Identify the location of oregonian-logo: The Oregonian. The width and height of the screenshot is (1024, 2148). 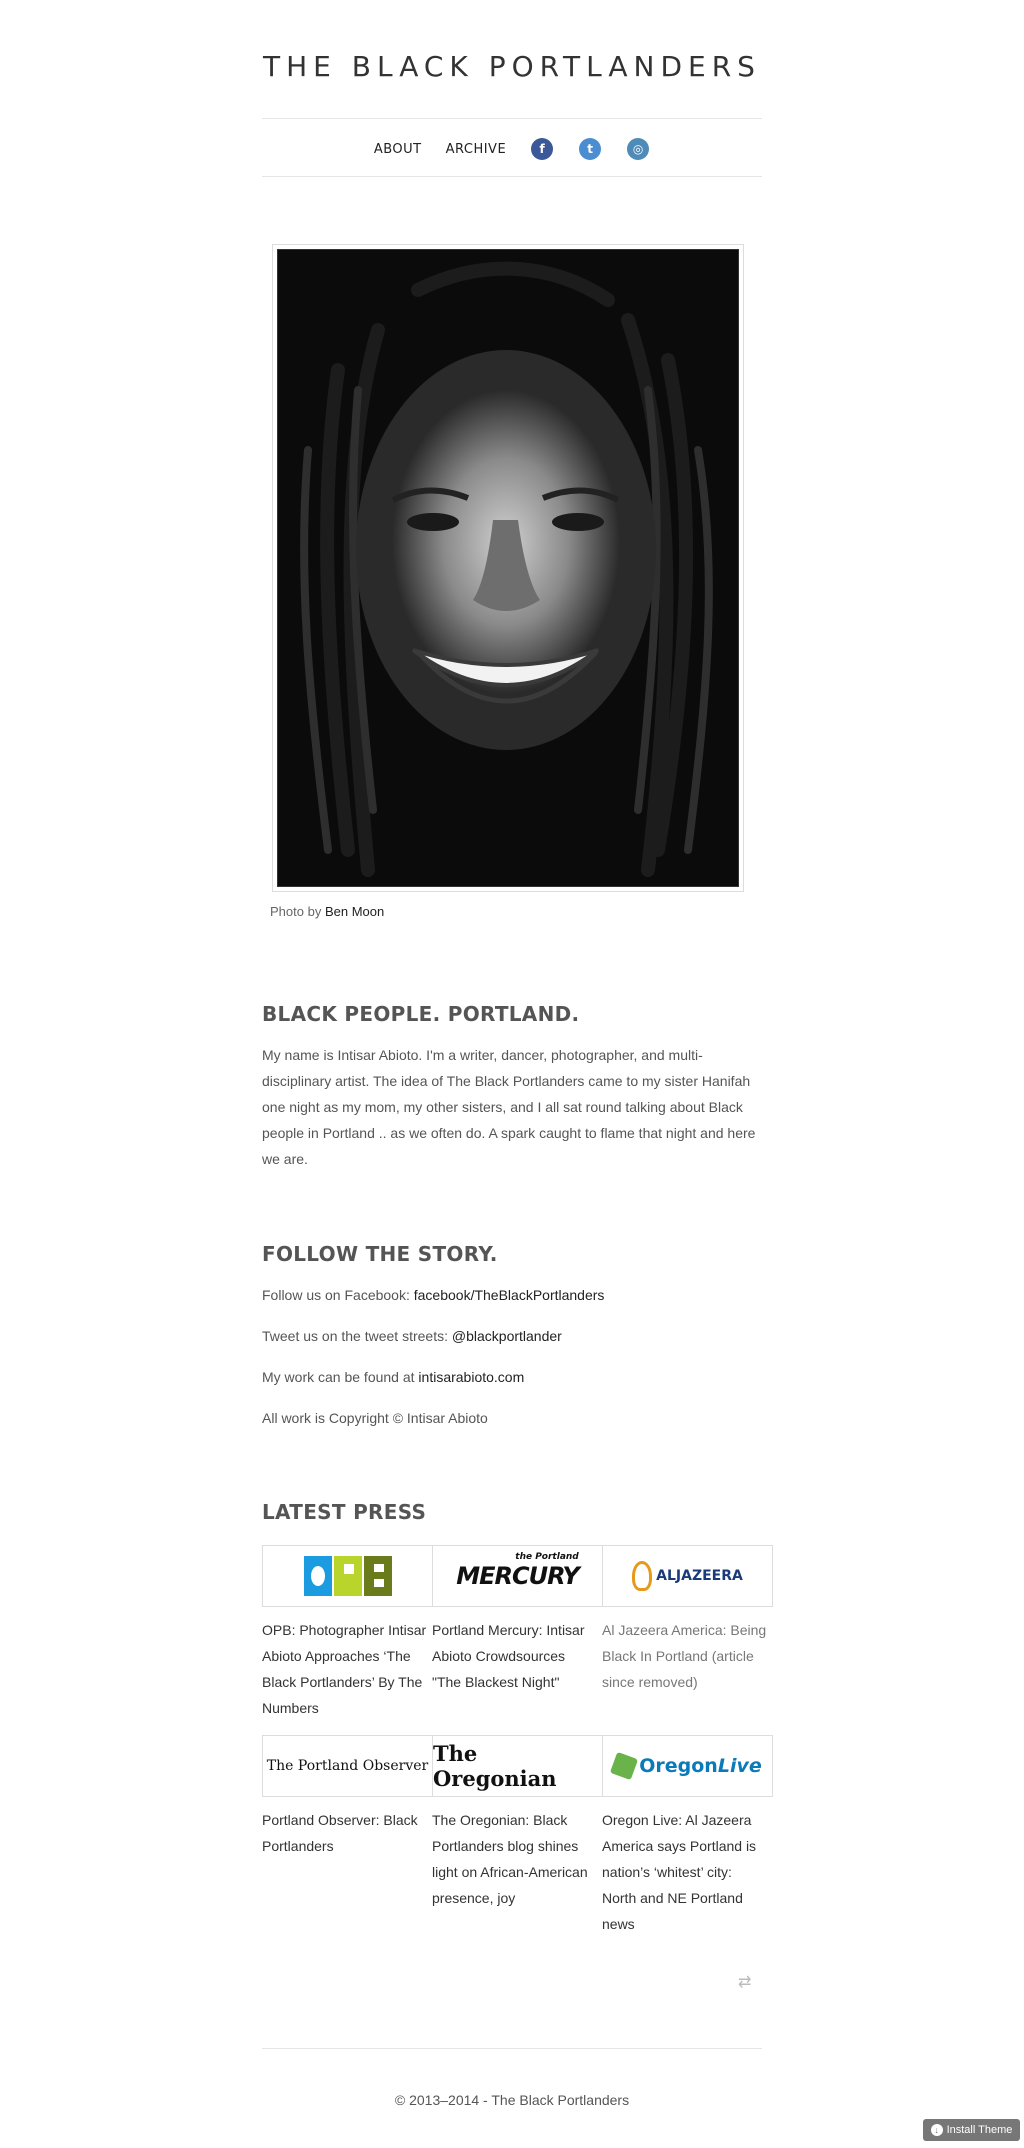
(517, 1766).